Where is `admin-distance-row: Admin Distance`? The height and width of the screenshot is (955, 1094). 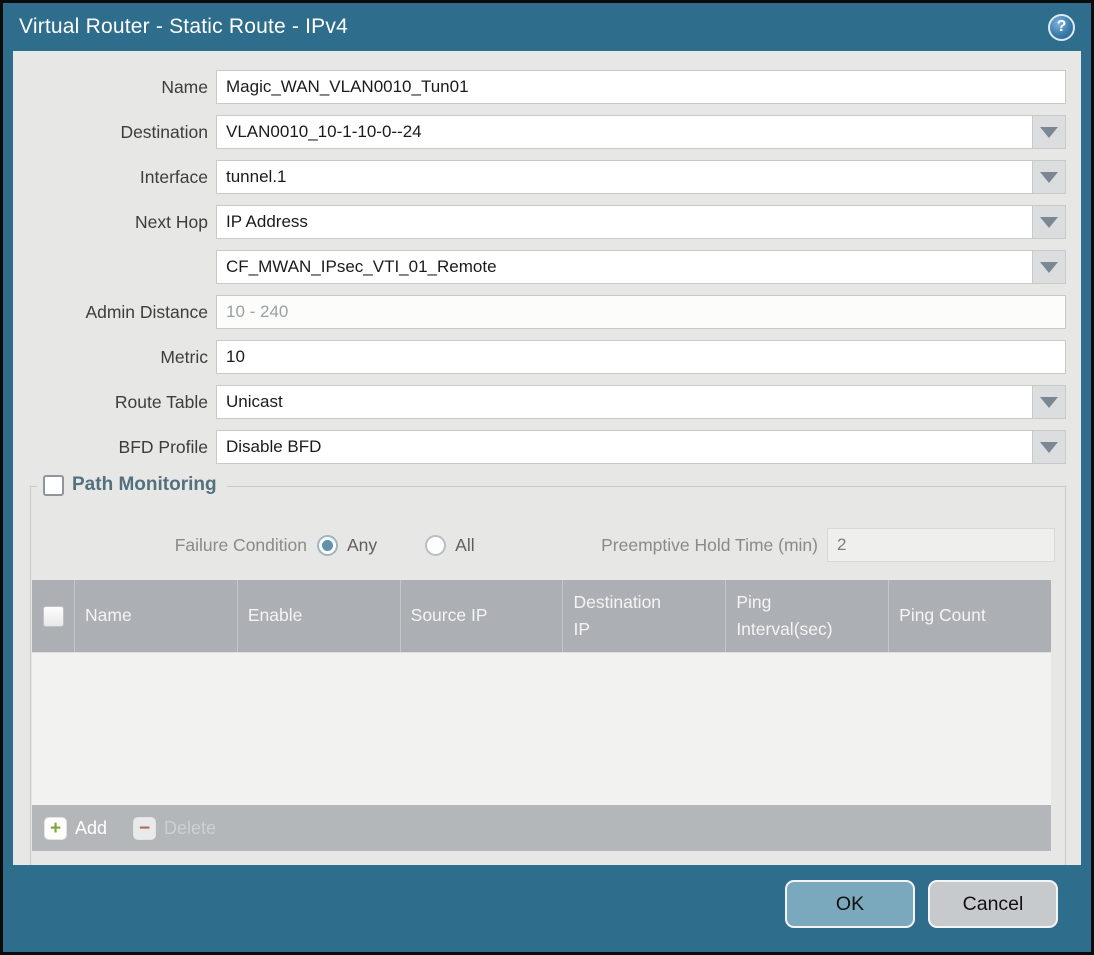
admin-distance-row: Admin Distance is located at coordinates (546, 312).